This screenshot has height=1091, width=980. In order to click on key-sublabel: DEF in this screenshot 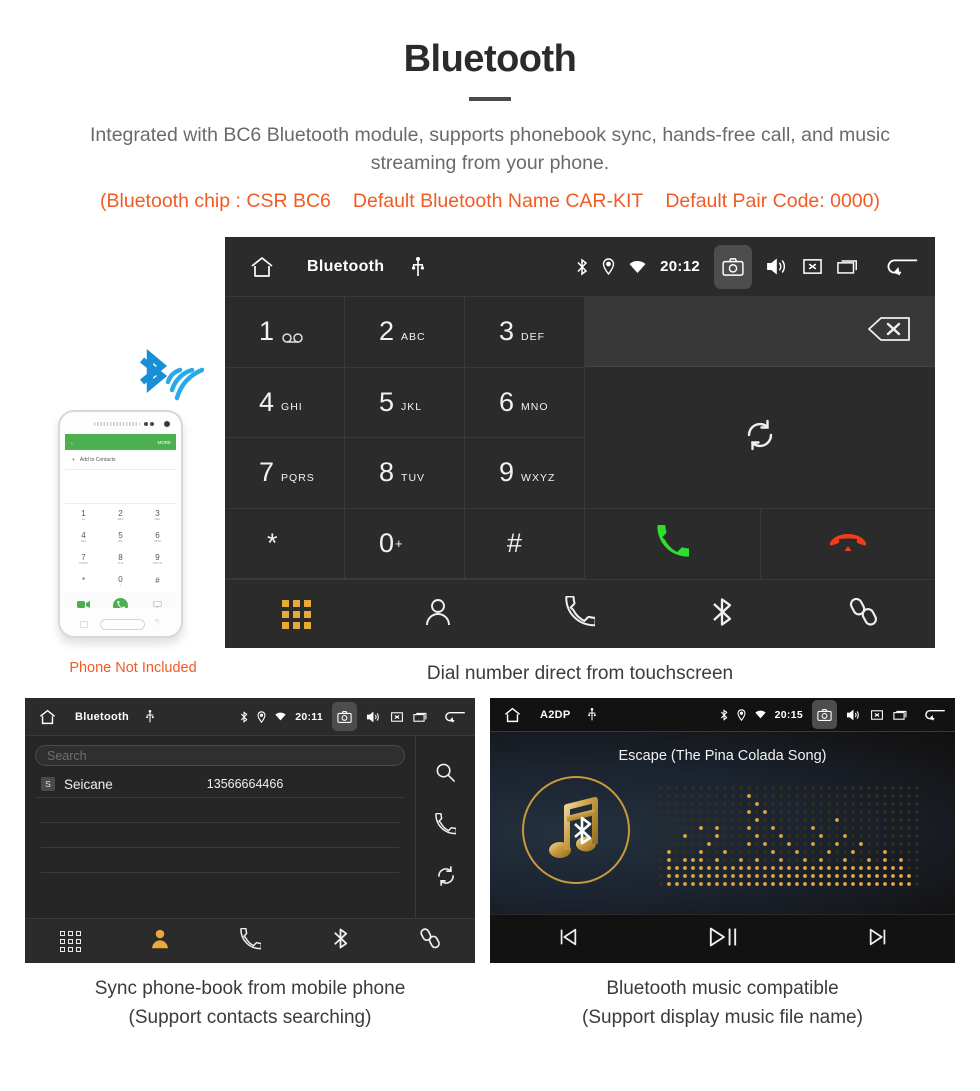, I will do `click(533, 336)`.